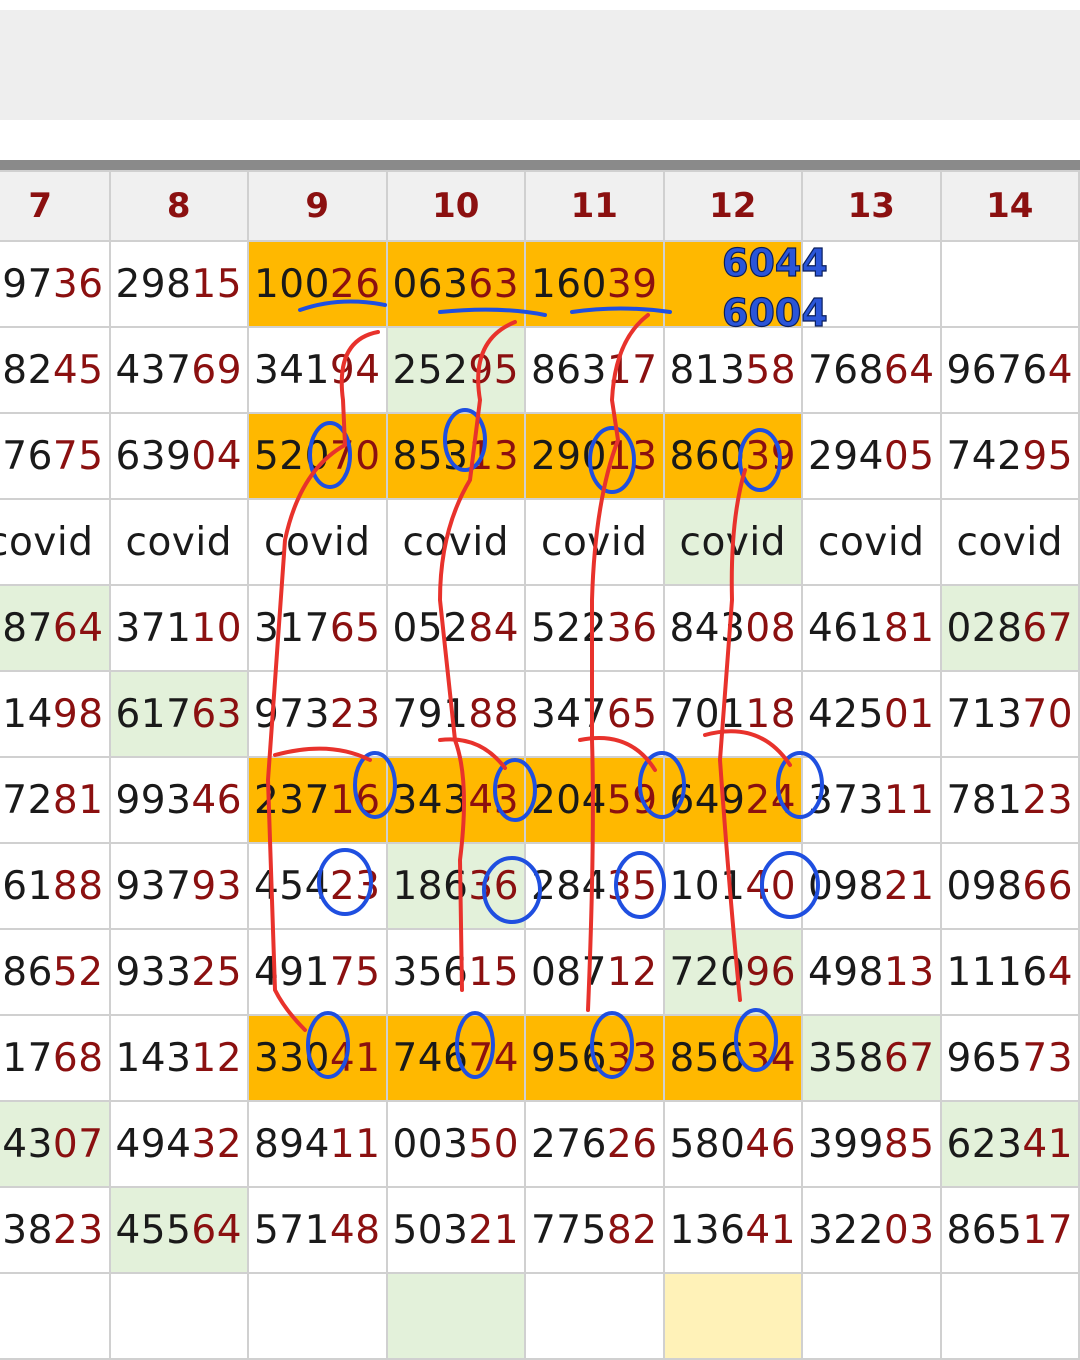 The image size is (1080, 1360). I want to click on column-header: 12, so click(732, 206).